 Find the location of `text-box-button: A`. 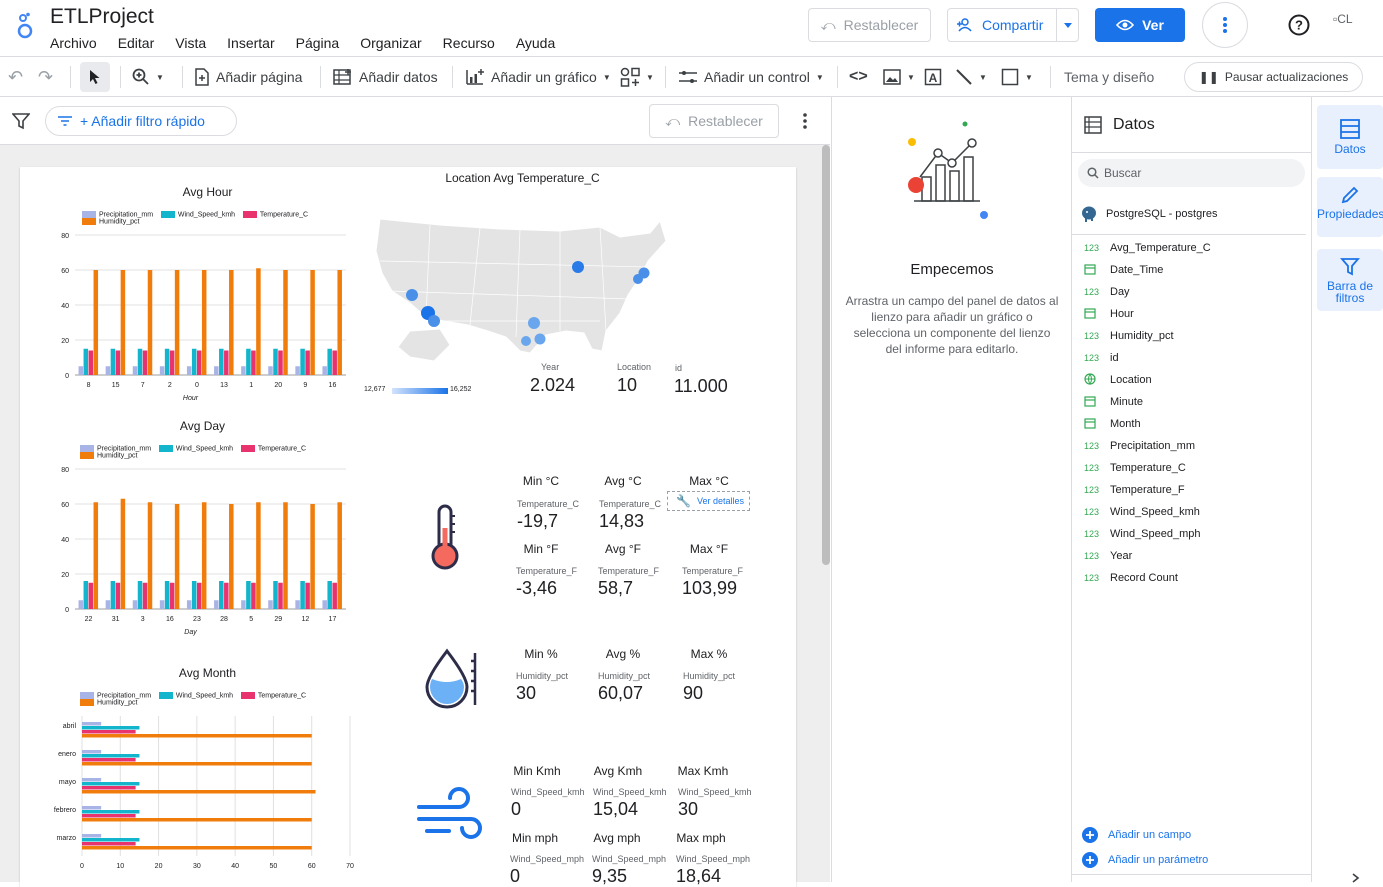

text-box-button: A is located at coordinates (933, 77).